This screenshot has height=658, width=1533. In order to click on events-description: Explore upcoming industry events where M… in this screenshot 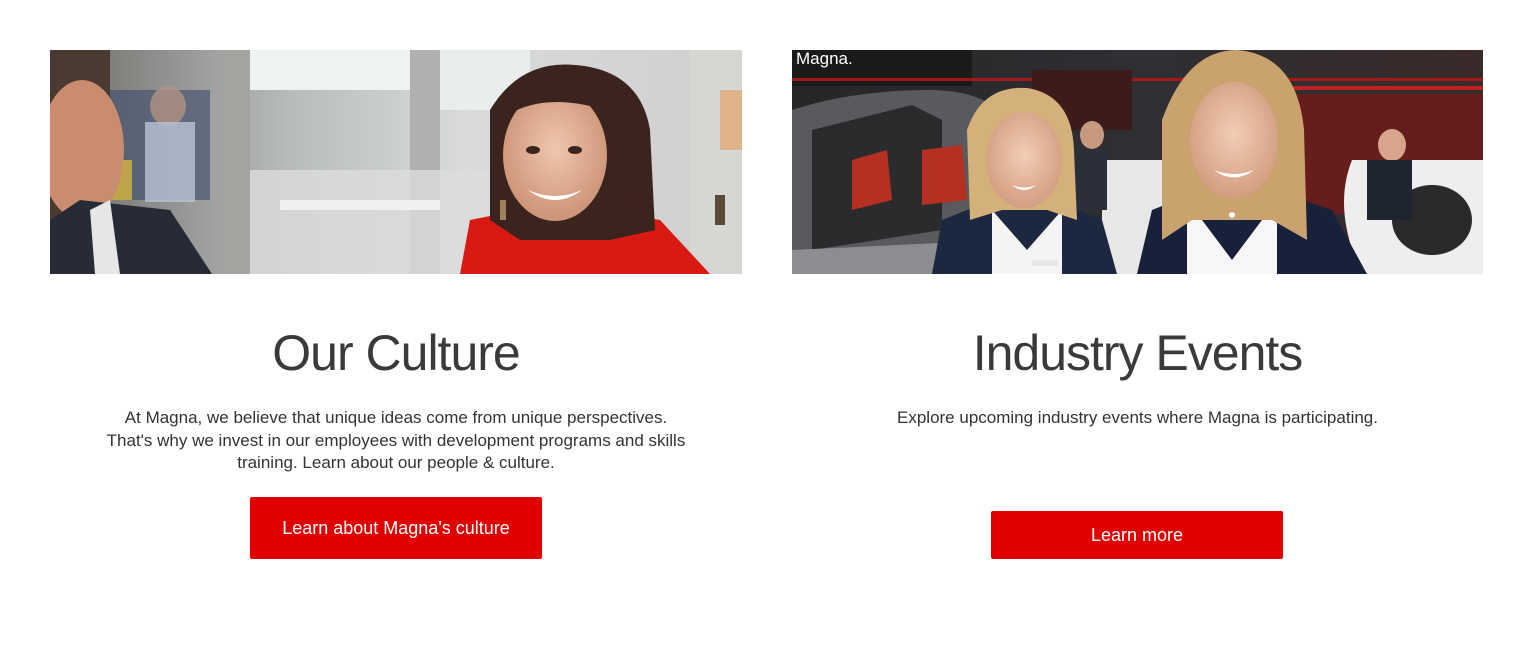, I will do `click(1137, 417)`.